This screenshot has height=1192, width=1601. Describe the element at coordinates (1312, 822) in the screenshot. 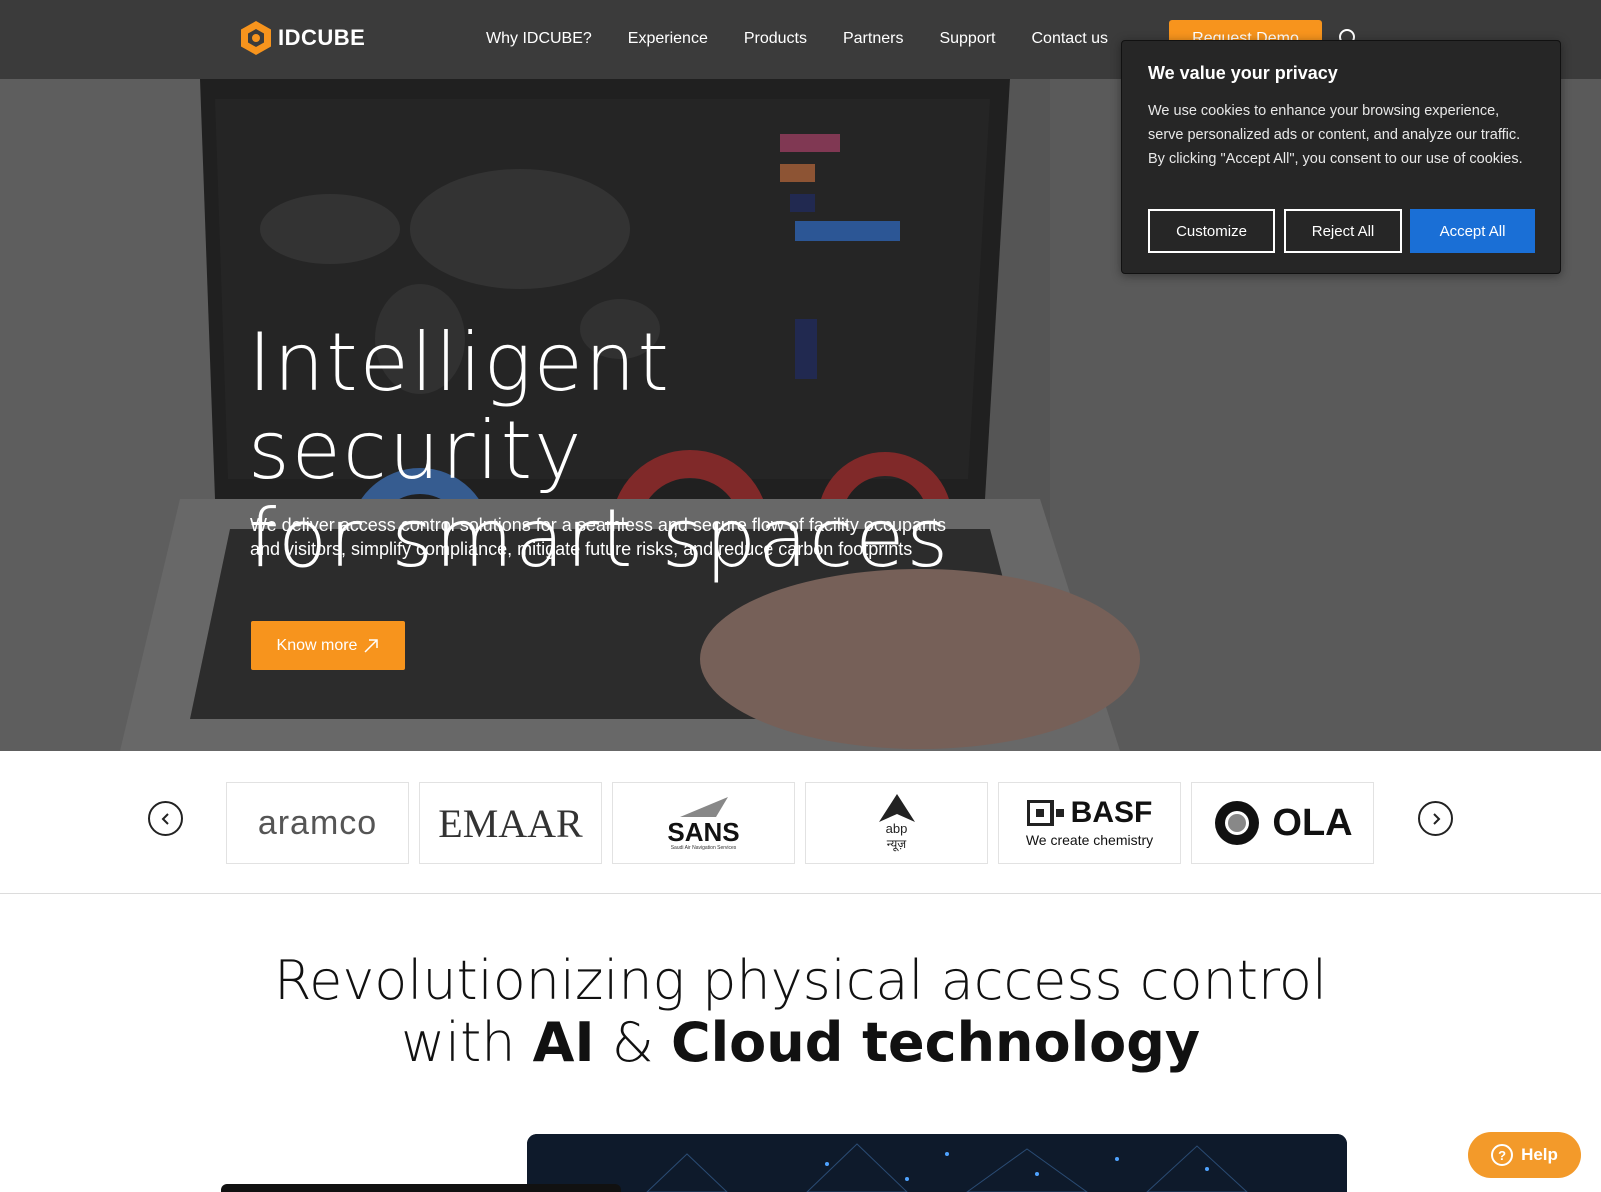

I see `ola-logo-text: OLA` at that location.